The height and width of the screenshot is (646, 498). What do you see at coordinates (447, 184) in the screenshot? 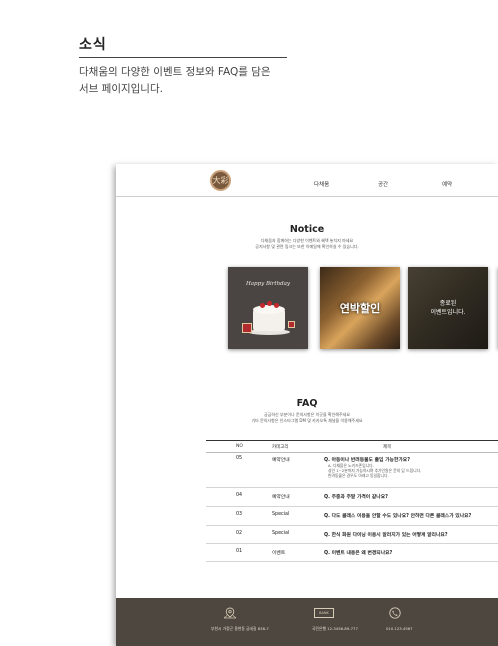
I see `nav-item-reservation: 예약` at bounding box center [447, 184].